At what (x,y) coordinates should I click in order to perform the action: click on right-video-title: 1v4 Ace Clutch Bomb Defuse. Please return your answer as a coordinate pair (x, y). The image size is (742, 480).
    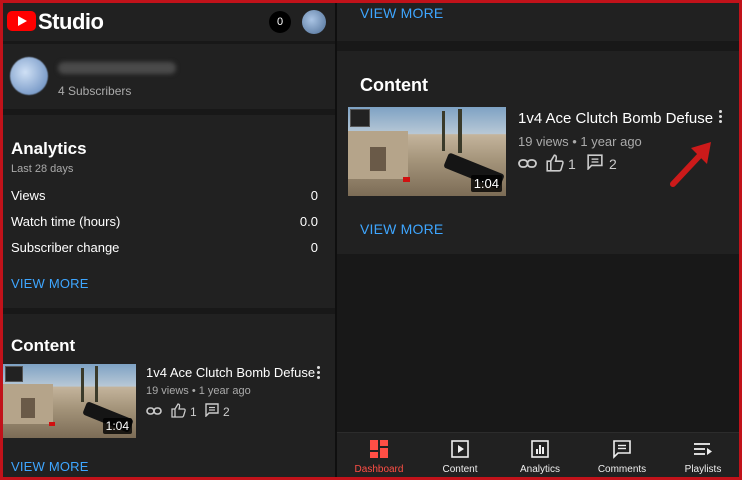
    Looking at the image, I should click on (615, 118).